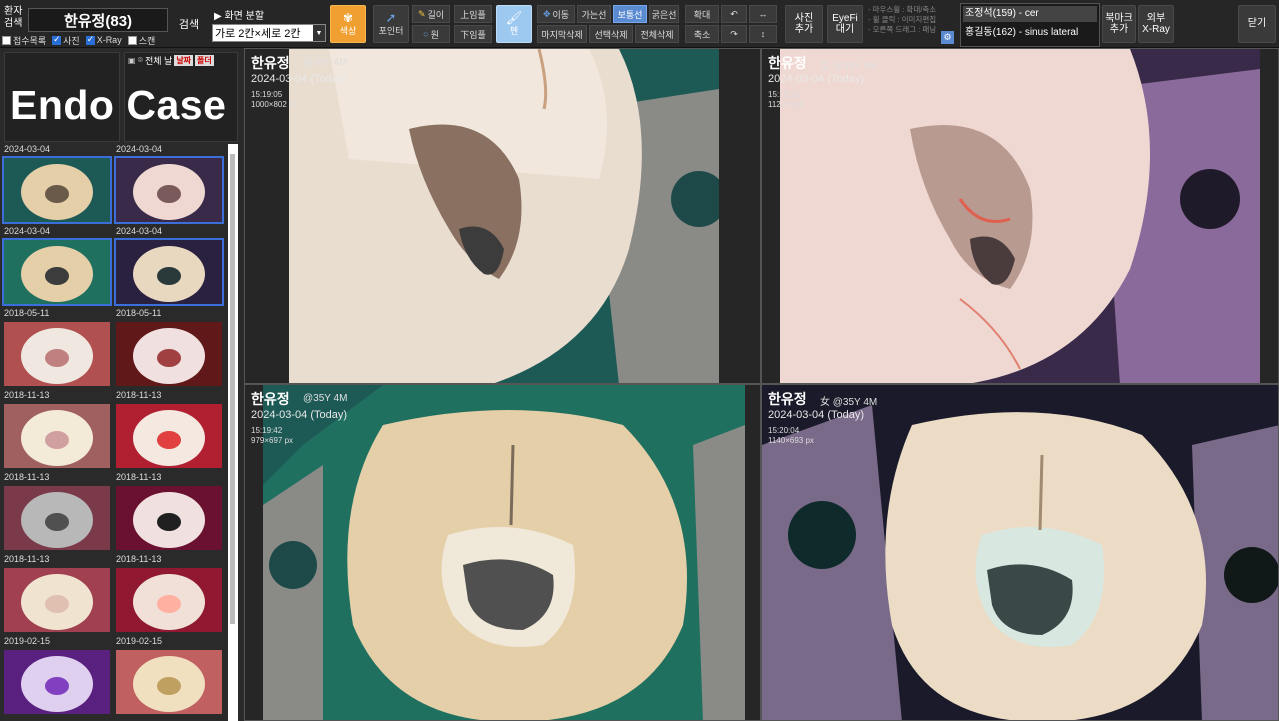  I want to click on split-select: 가로 2칸×세로 2칸 ▼, so click(269, 33).